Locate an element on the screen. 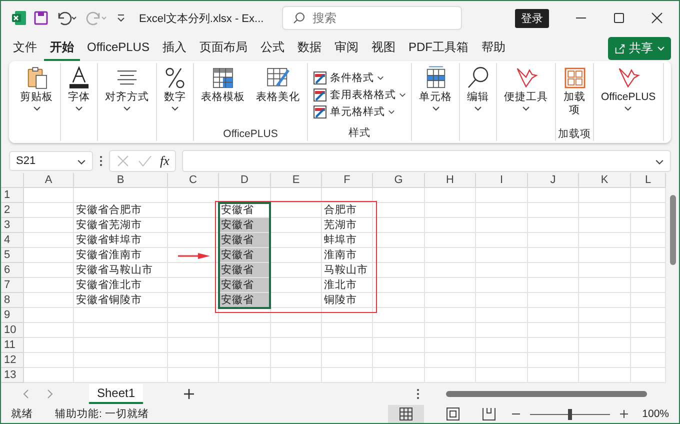 This screenshot has height=424, width=680. group-label: 样式 is located at coordinates (359, 133).